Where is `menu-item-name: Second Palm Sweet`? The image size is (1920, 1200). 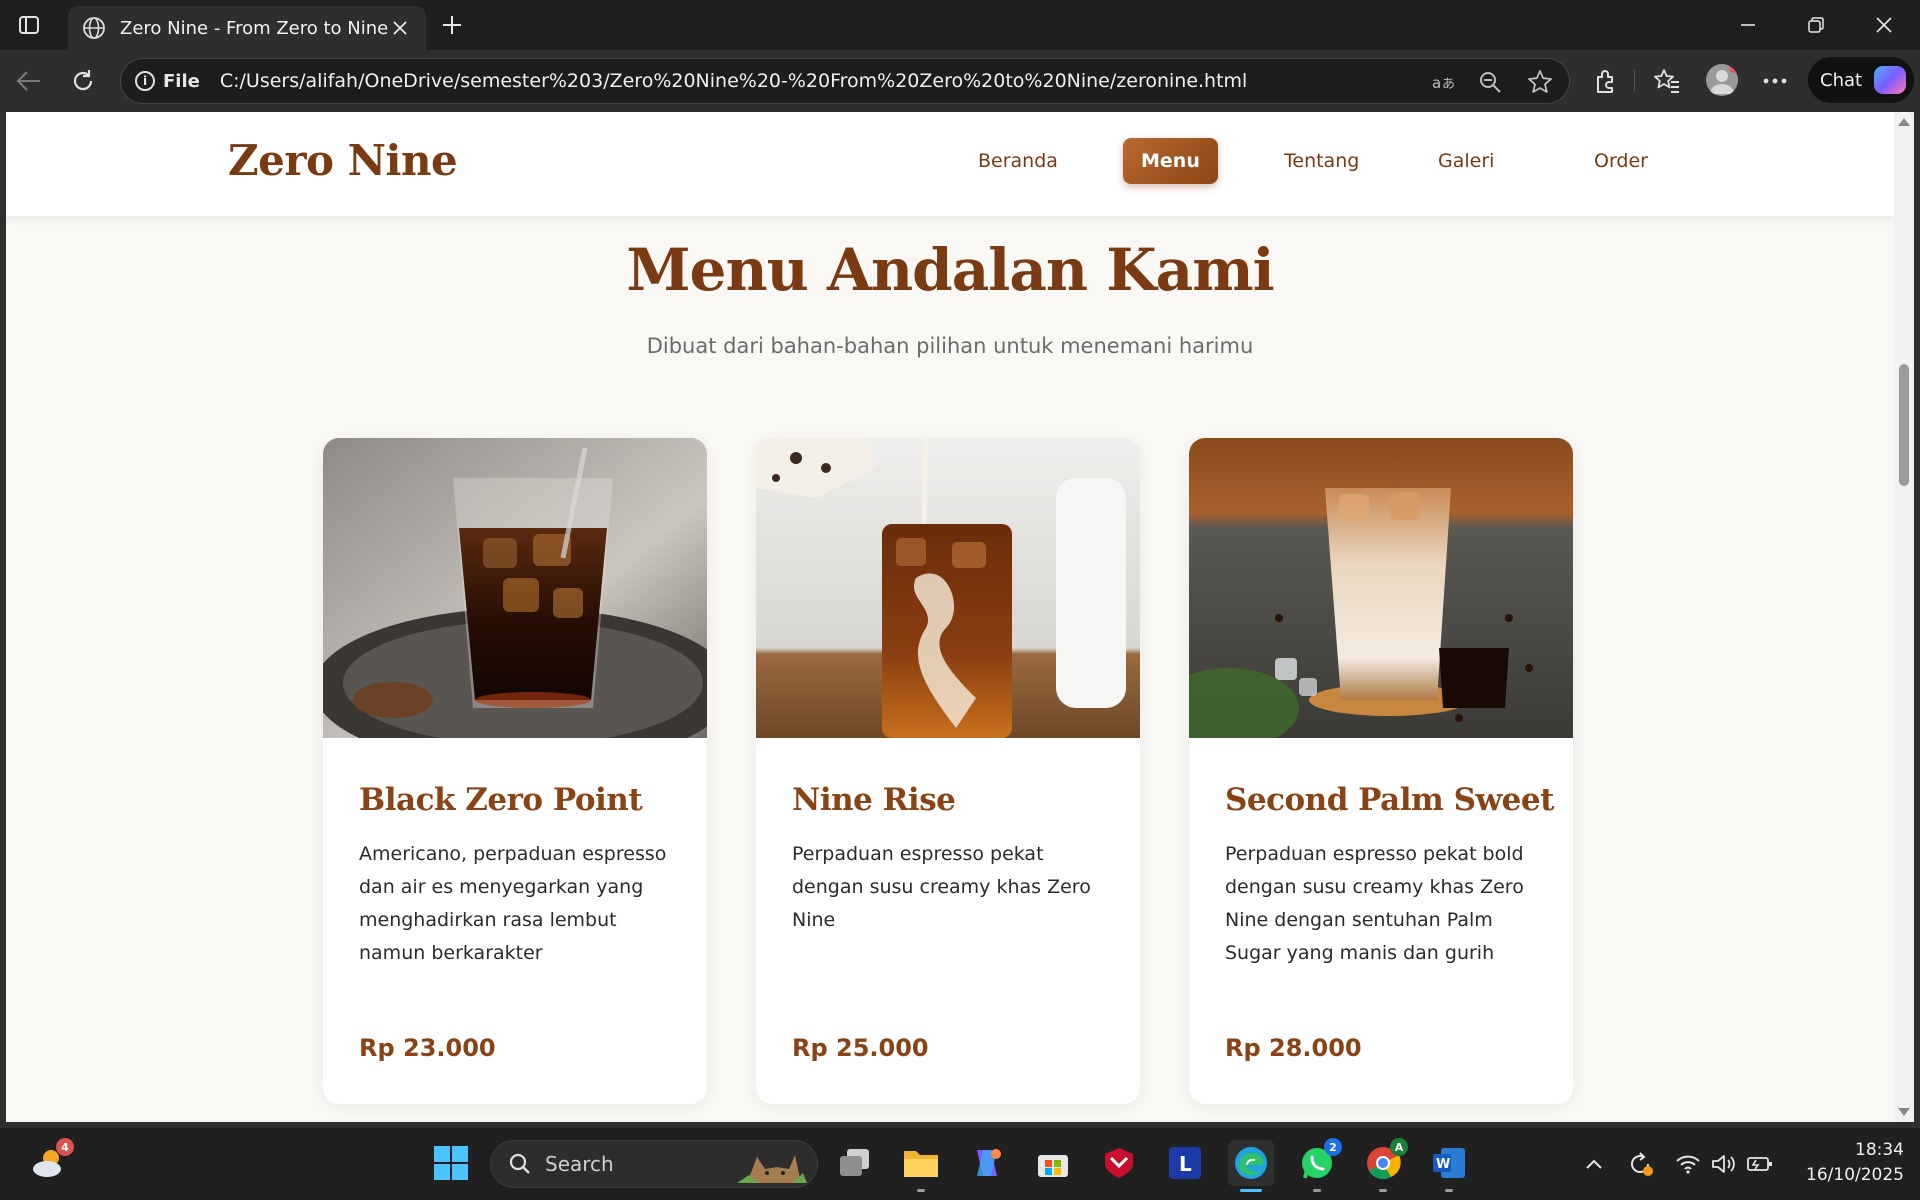
menu-item-name: Second Palm Sweet is located at coordinates (1389, 800).